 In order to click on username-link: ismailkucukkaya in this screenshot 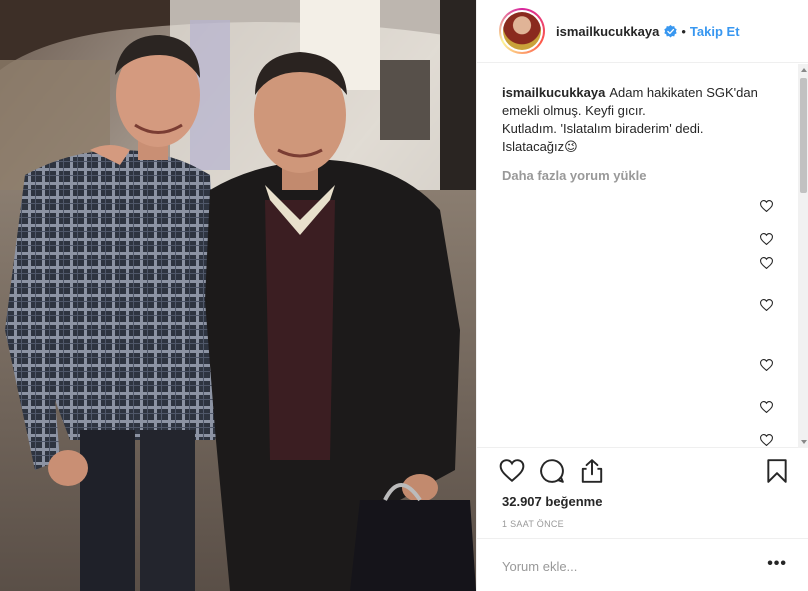, I will do `click(607, 31)`.